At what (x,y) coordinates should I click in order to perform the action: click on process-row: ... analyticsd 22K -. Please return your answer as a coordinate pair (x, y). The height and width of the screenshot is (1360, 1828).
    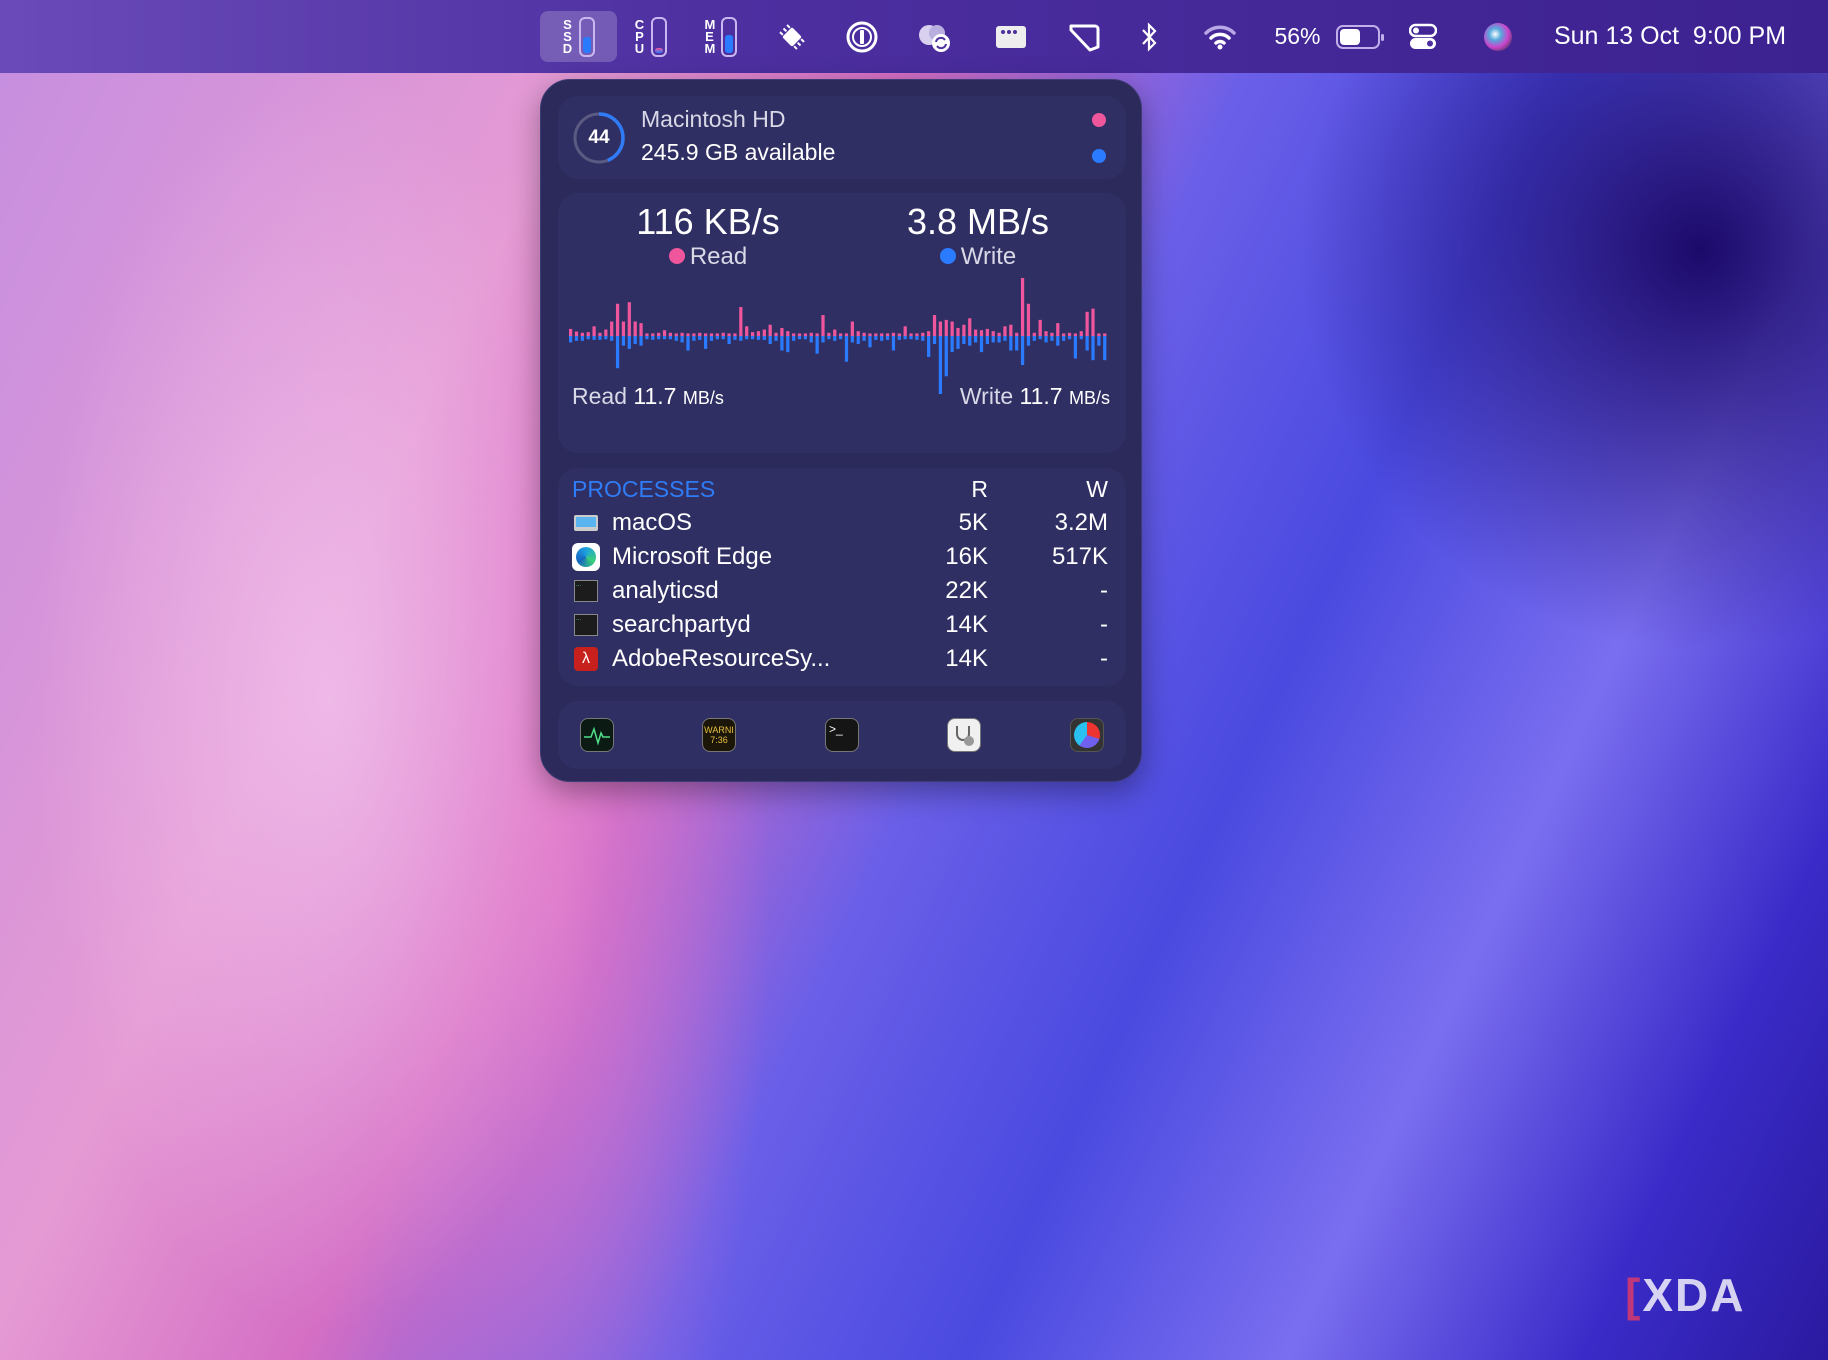
    Looking at the image, I should click on (840, 591).